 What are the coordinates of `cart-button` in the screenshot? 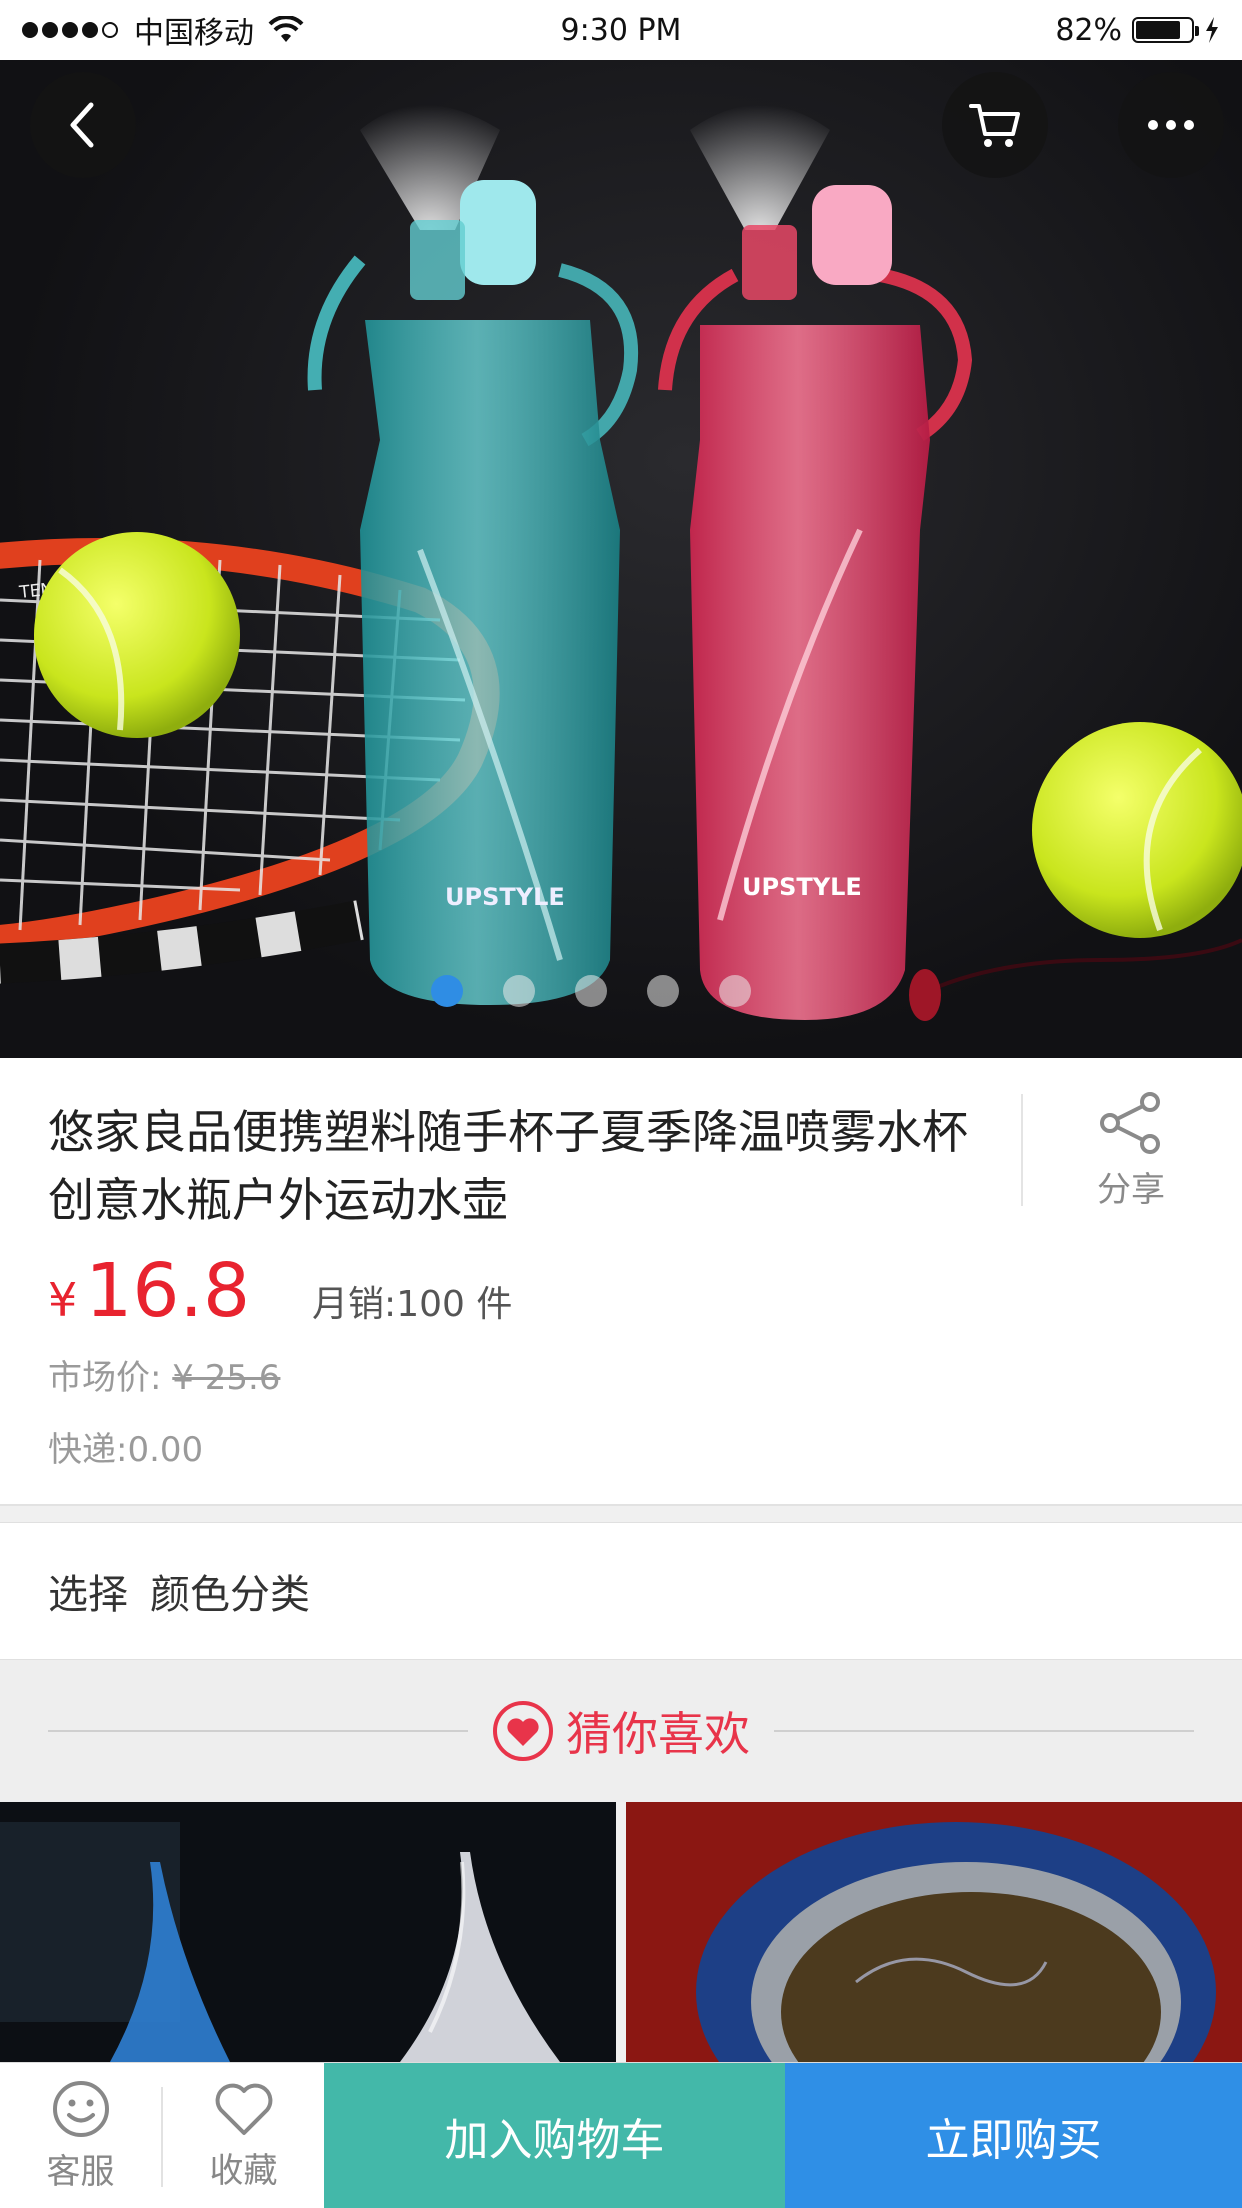 It's located at (995, 125).